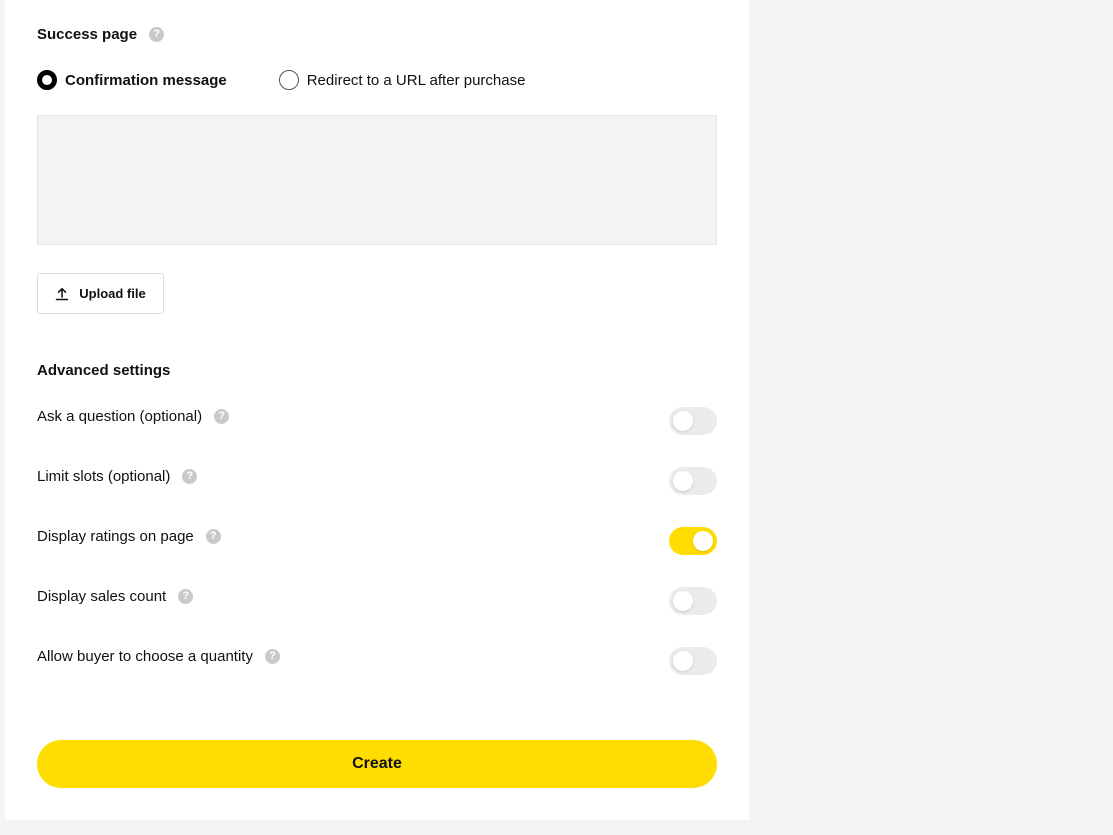 This screenshot has width=1113, height=835. Describe the element at coordinates (104, 476) in the screenshot. I see `setting-label: Limit slots (optional)` at that location.